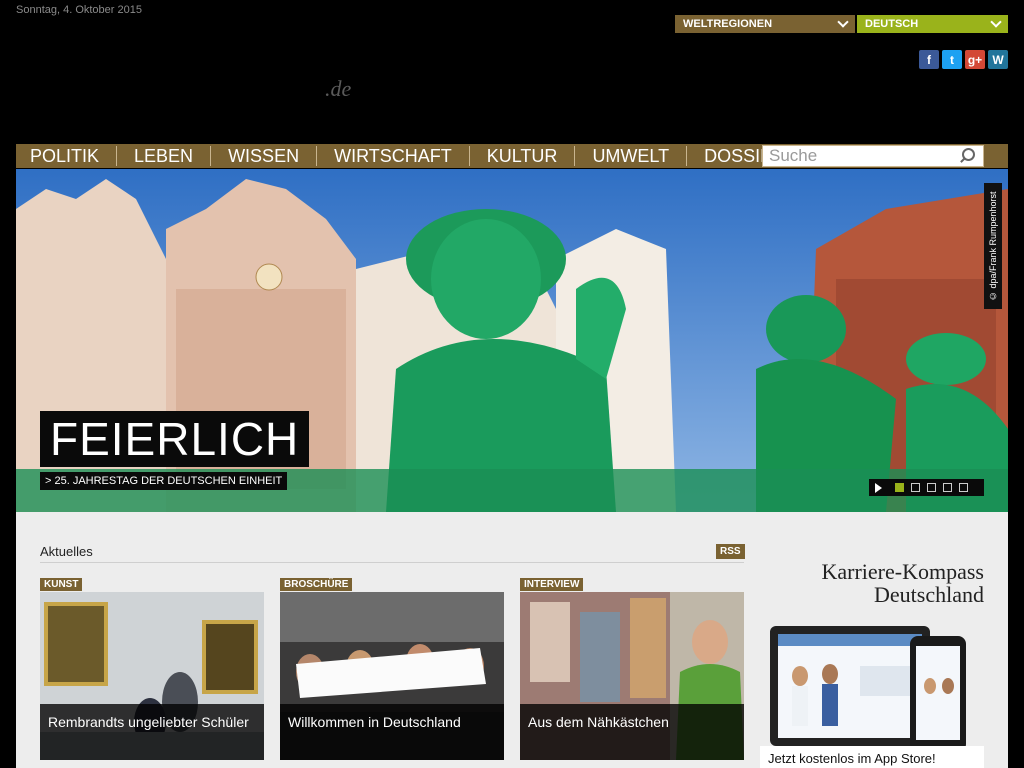 The height and width of the screenshot is (768, 1024). I want to click on article-caption: Aus dem Nähkästchen, so click(632, 732).